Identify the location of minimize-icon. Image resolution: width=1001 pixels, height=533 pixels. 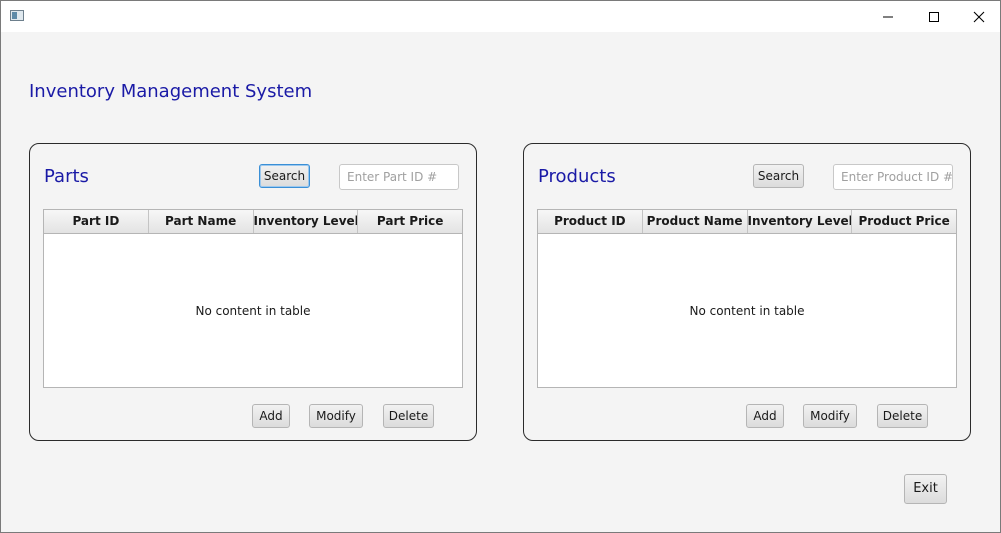
(888, 17).